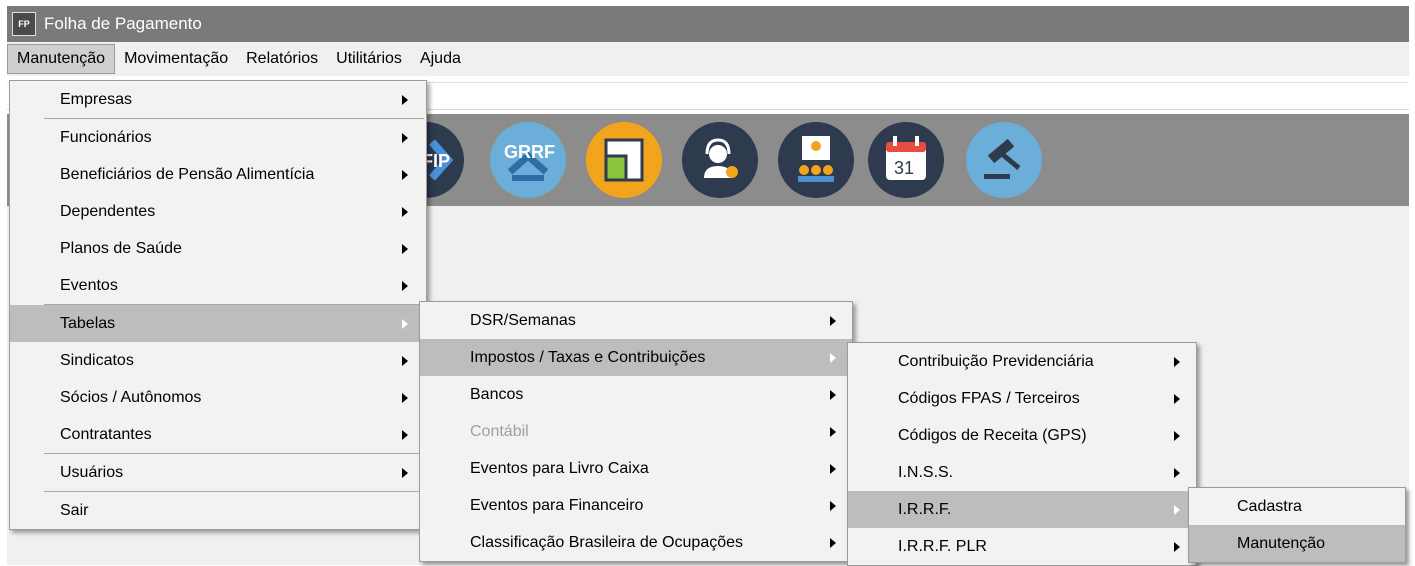 This screenshot has height=566, width=1415. I want to click on menu-ajuda: Ajuda, so click(440, 59).